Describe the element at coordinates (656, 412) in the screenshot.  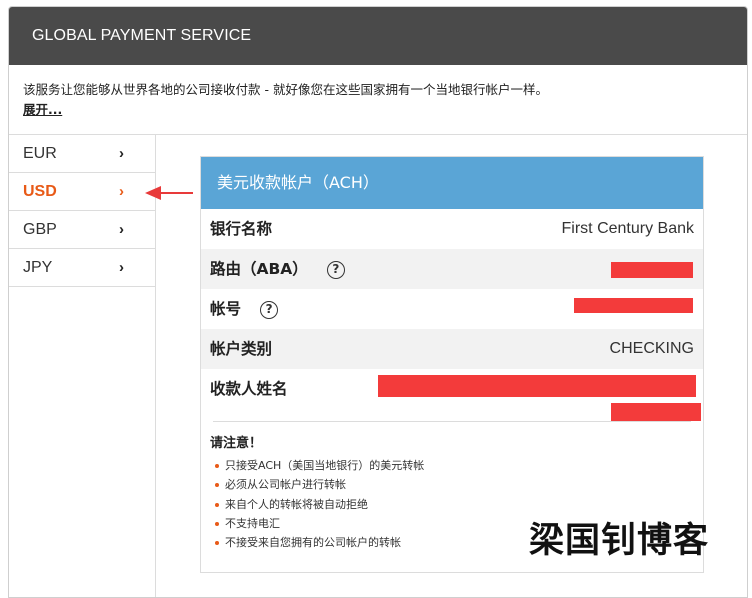
I see `redacted-beneficiary-name-line2` at that location.